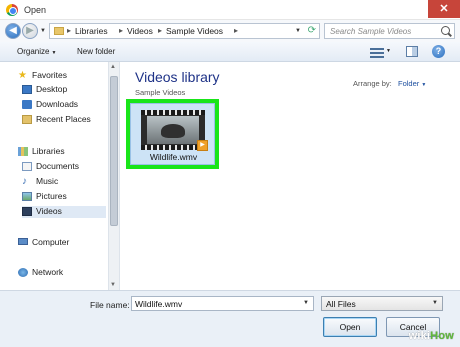 This screenshot has width=460, height=347. Describe the element at coordinates (59, 31) in the screenshot. I see `folder-icon` at that location.